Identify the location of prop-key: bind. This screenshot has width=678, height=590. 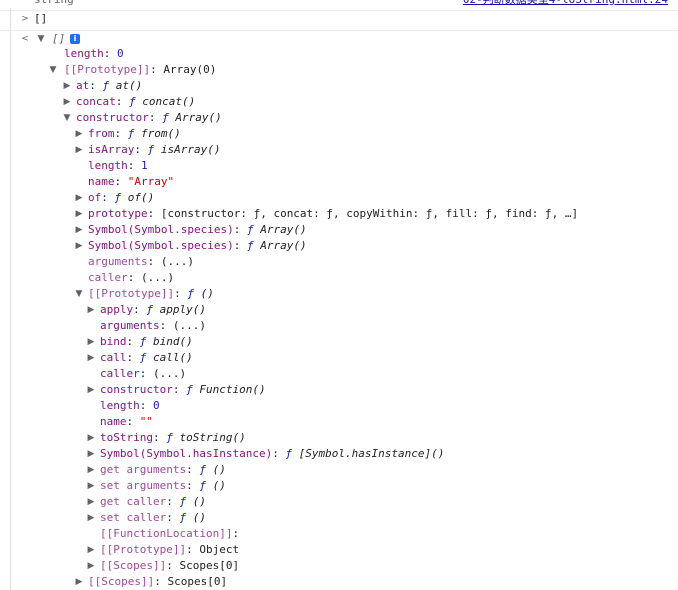
(113, 341).